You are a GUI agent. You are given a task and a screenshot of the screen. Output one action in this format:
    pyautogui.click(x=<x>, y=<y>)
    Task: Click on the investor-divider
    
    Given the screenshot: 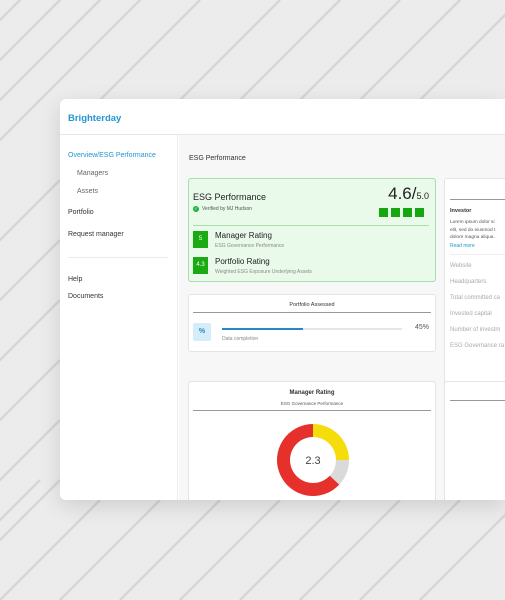 What is the action you would take?
    pyautogui.click(x=477, y=254)
    